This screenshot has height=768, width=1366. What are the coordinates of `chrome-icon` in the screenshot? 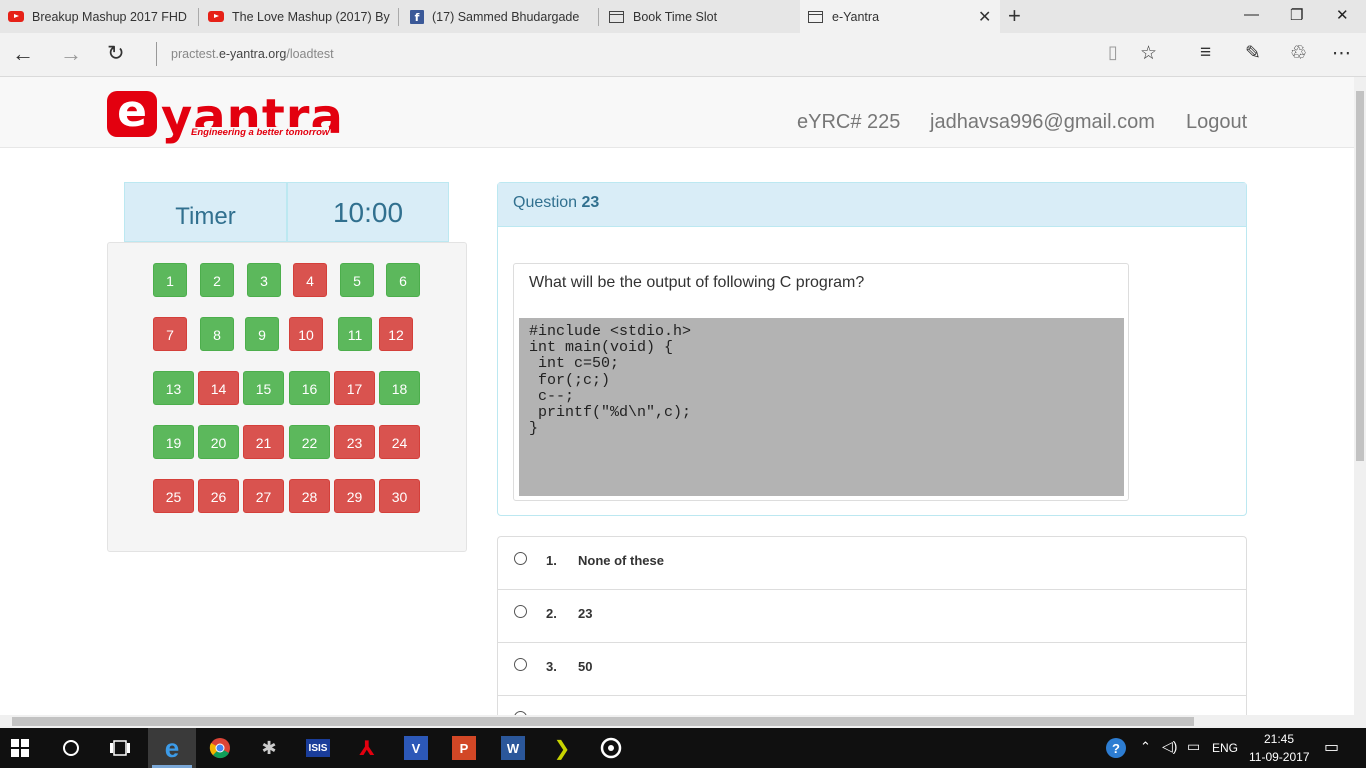 It's located at (220, 748).